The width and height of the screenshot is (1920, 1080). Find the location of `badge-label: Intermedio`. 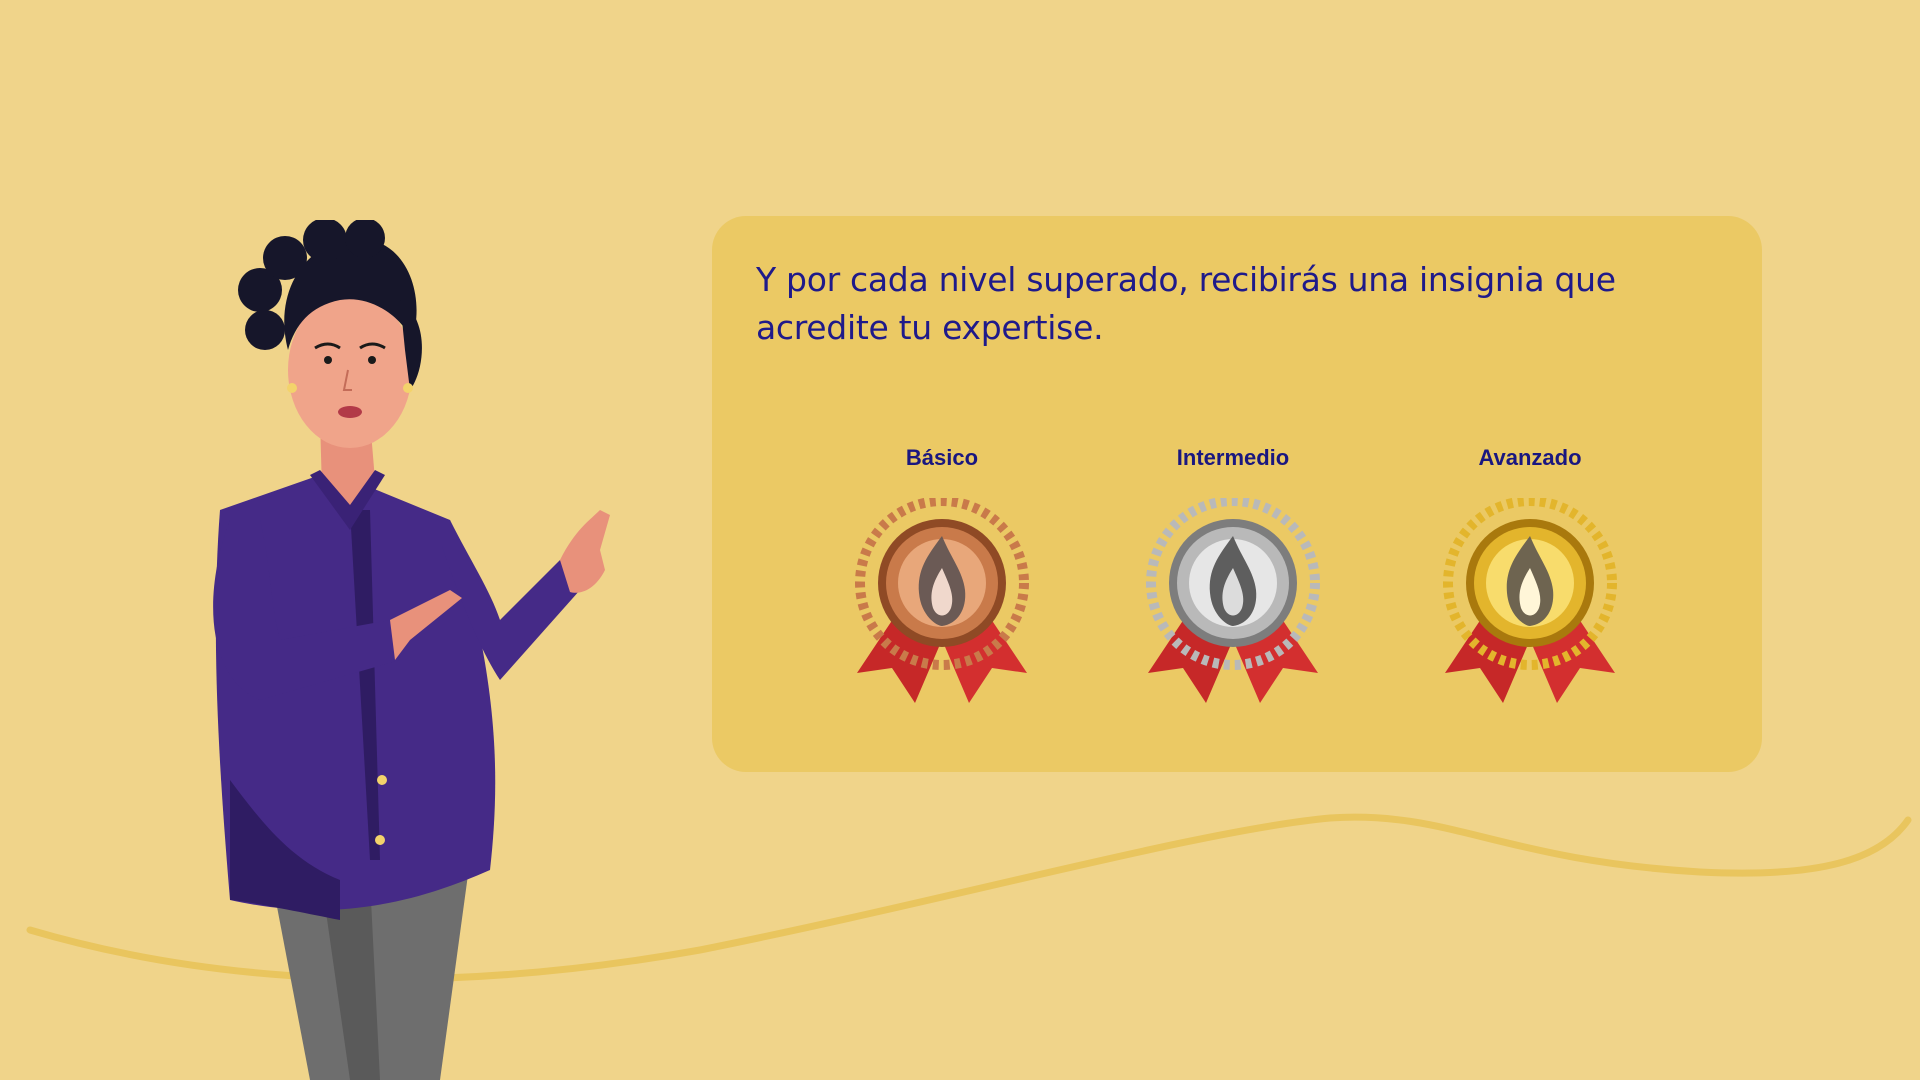

badge-label: Intermedio is located at coordinates (1233, 457).